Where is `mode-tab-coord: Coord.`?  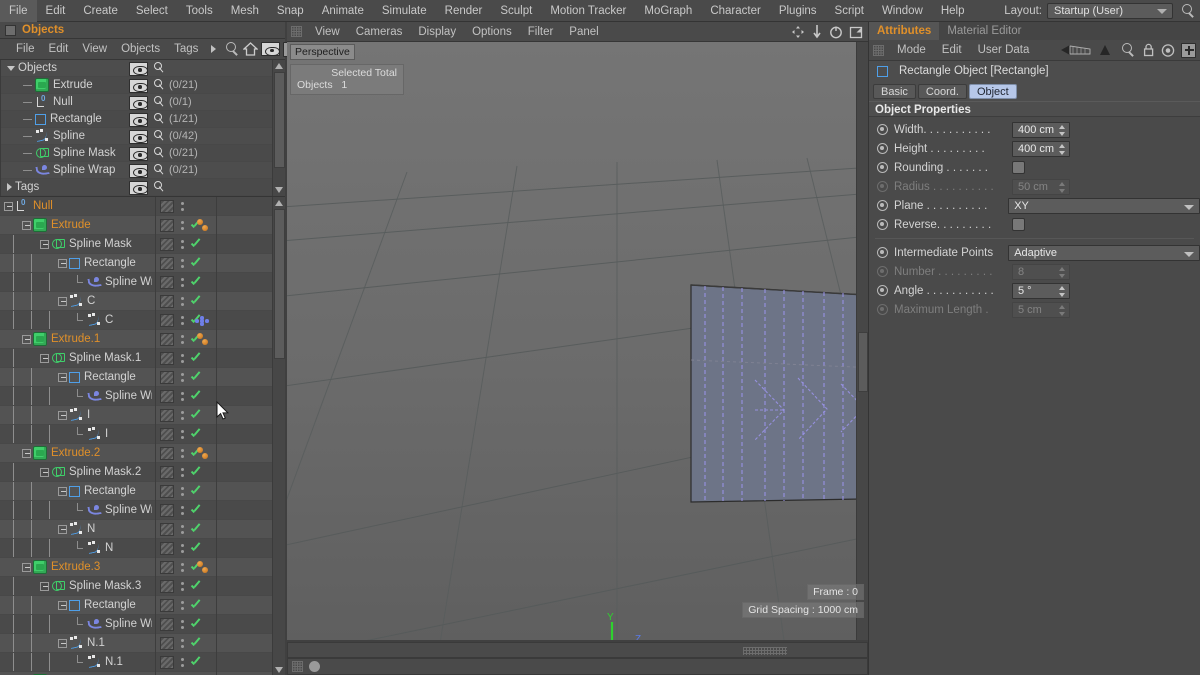 mode-tab-coord: Coord. is located at coordinates (942, 91).